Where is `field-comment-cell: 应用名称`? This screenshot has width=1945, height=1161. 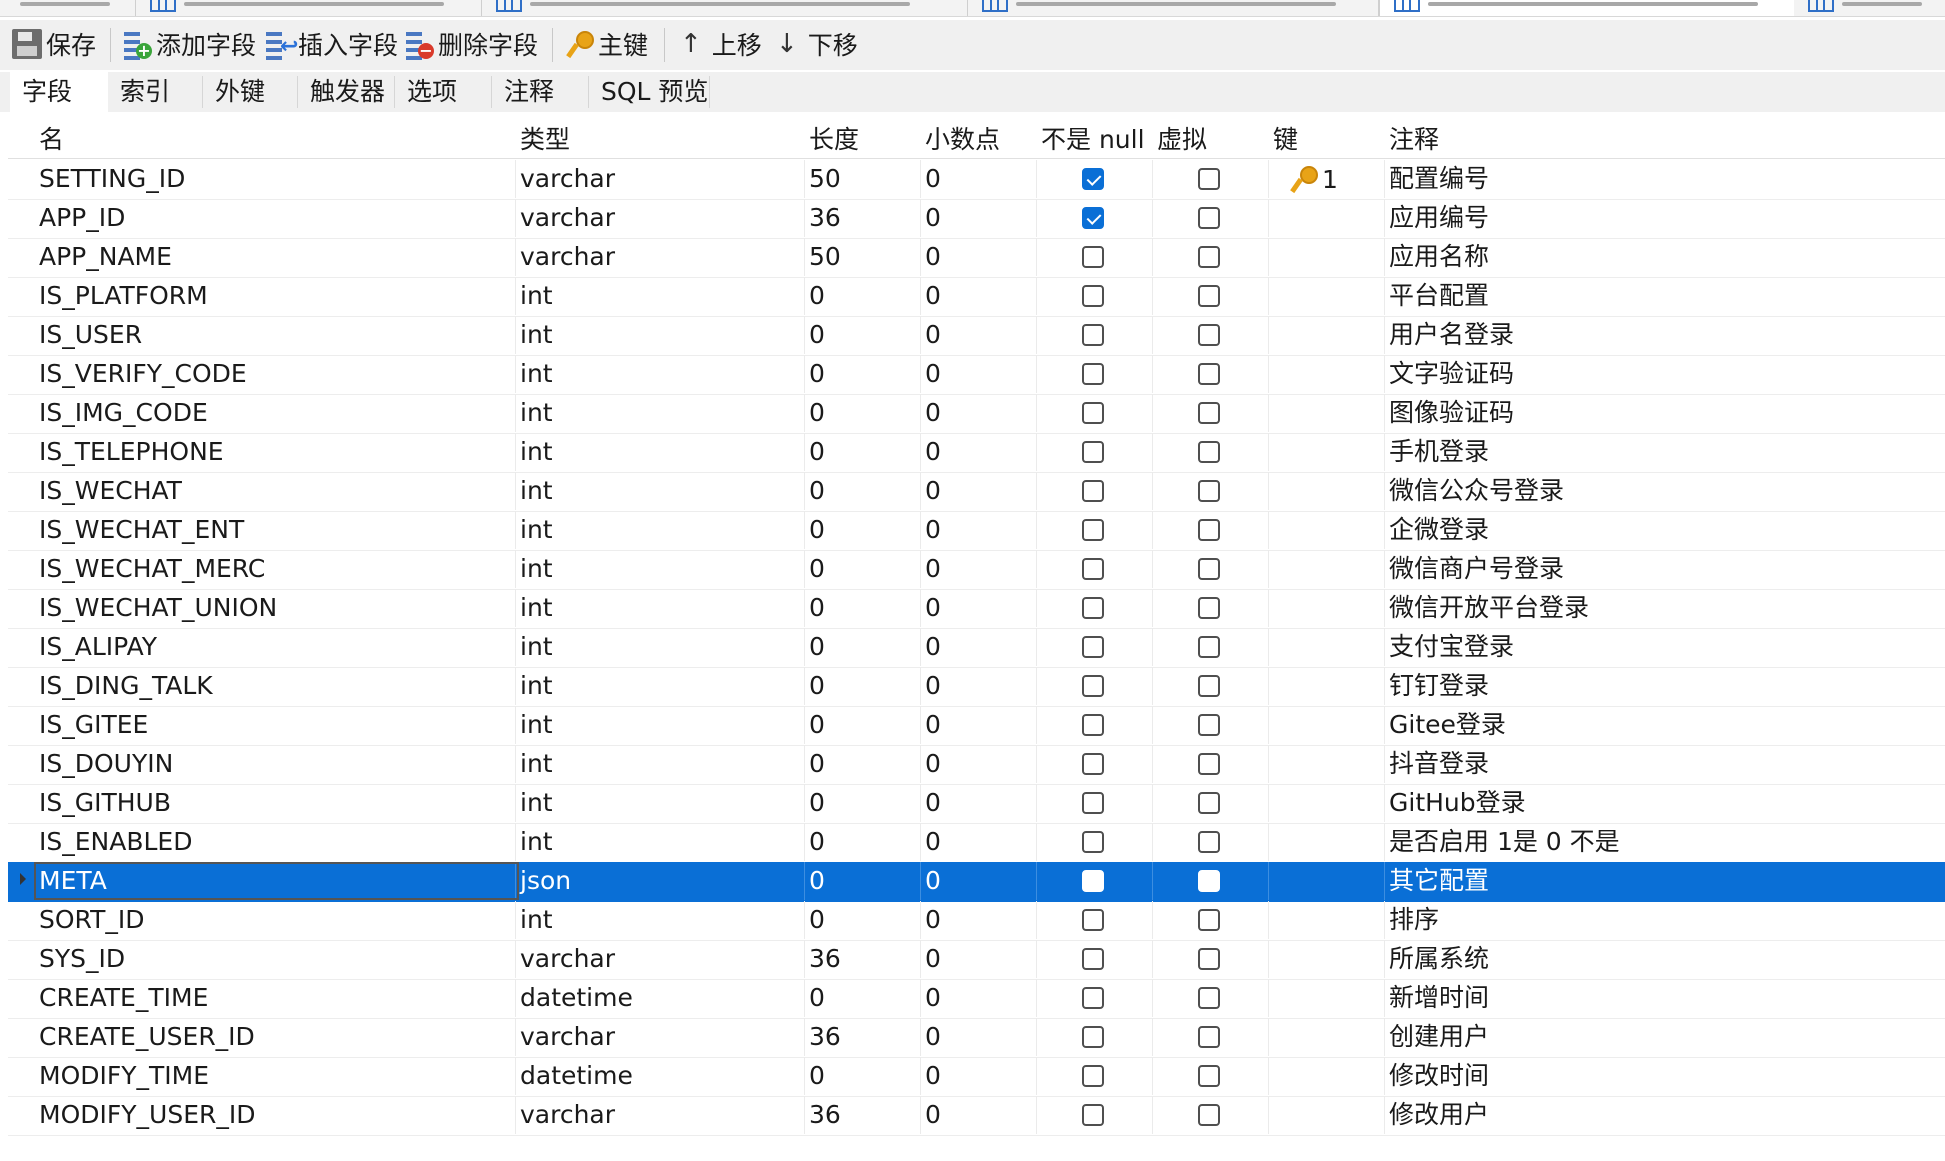
field-comment-cell: 应用名称 is located at coordinates (1664, 257).